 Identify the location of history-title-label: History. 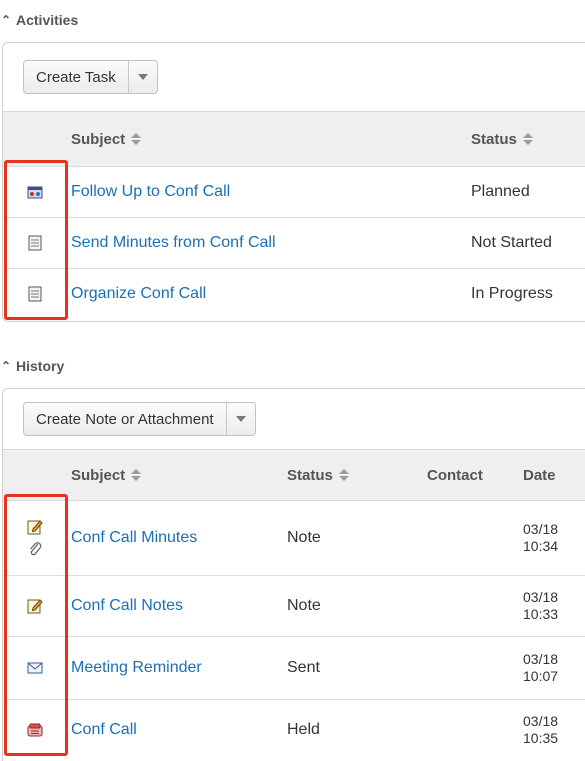
(40, 366).